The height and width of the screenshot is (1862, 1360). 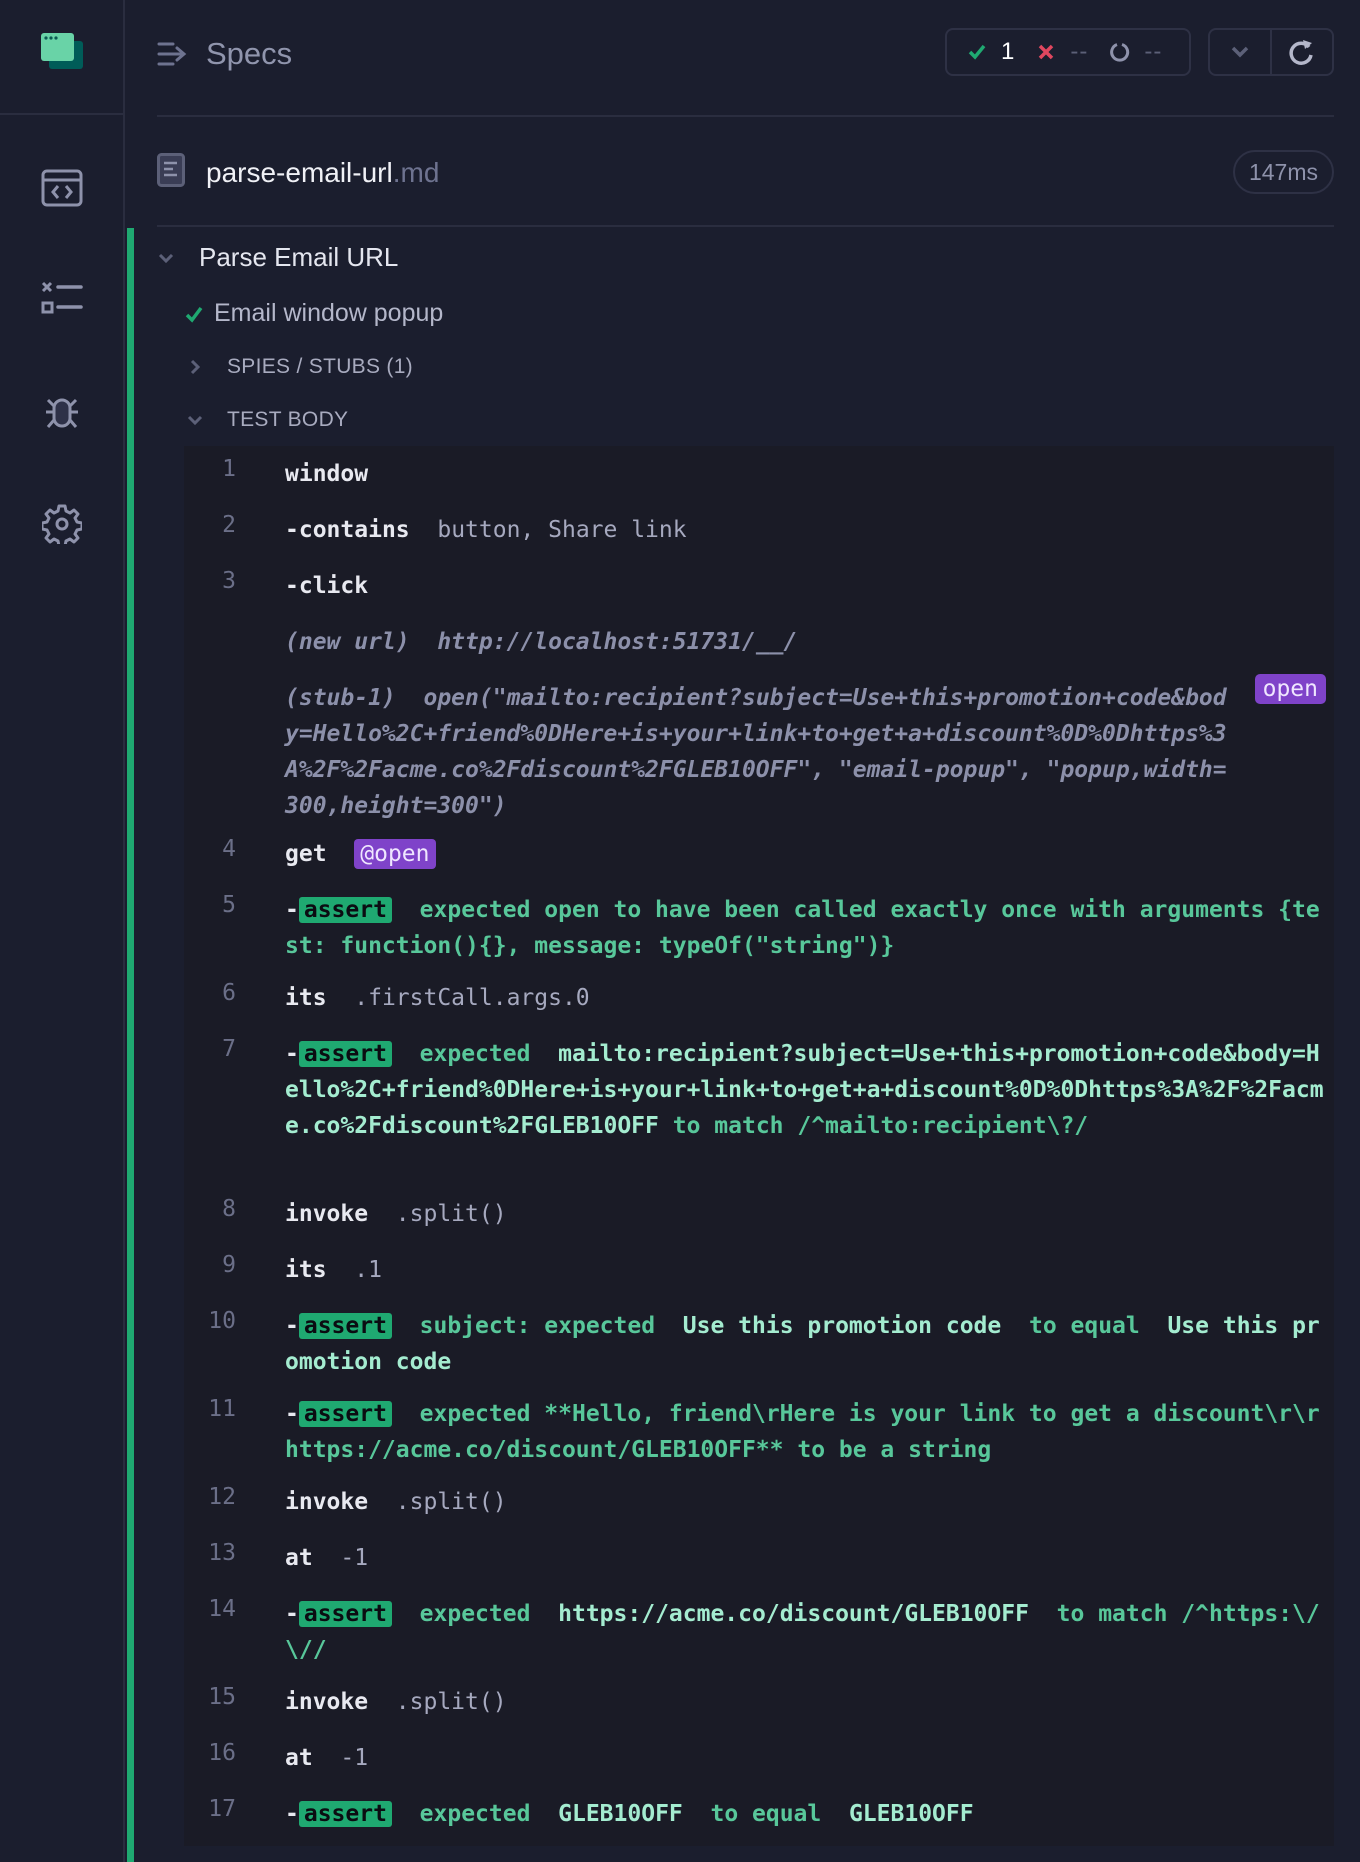 I want to click on assert-value: GLEB10OFF, so click(x=620, y=1814).